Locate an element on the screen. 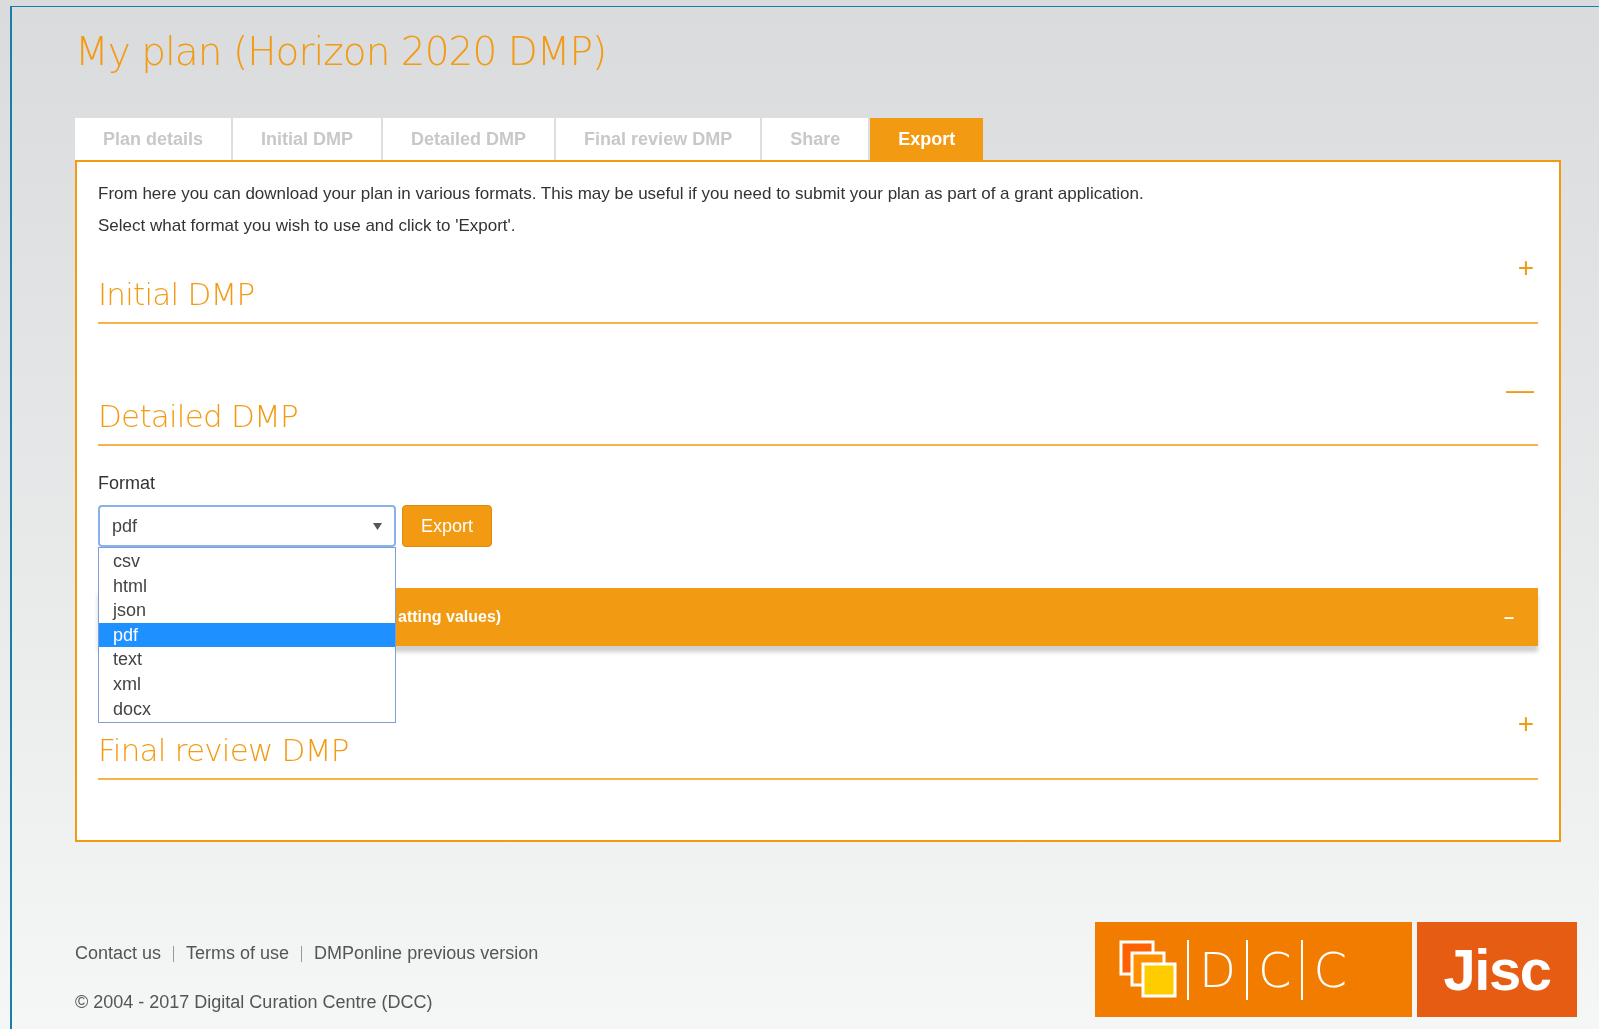 This screenshot has width=1599, height=1029. copyright-text: © 2004 - 2017 Digital Curation Centre (DCC) is located at coordinates (254, 1002).